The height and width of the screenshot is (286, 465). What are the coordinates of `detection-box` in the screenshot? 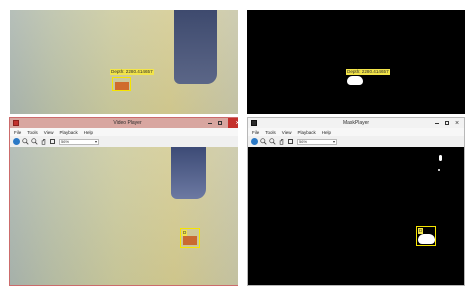 It's located at (121, 84).